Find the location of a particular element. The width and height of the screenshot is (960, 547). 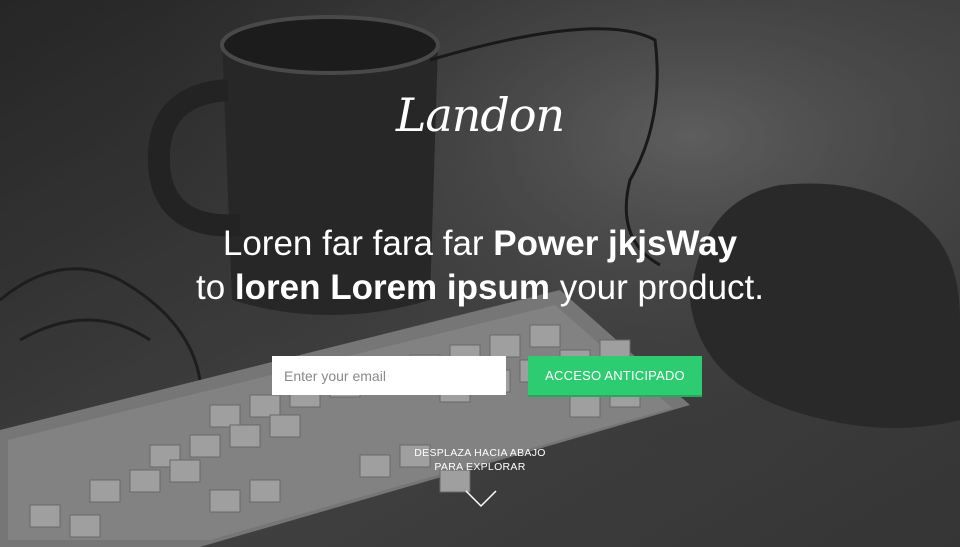

scroll-hint: DESPLAZA HACIA ABAJO PARA EXPLORAR is located at coordinates (480, 460).